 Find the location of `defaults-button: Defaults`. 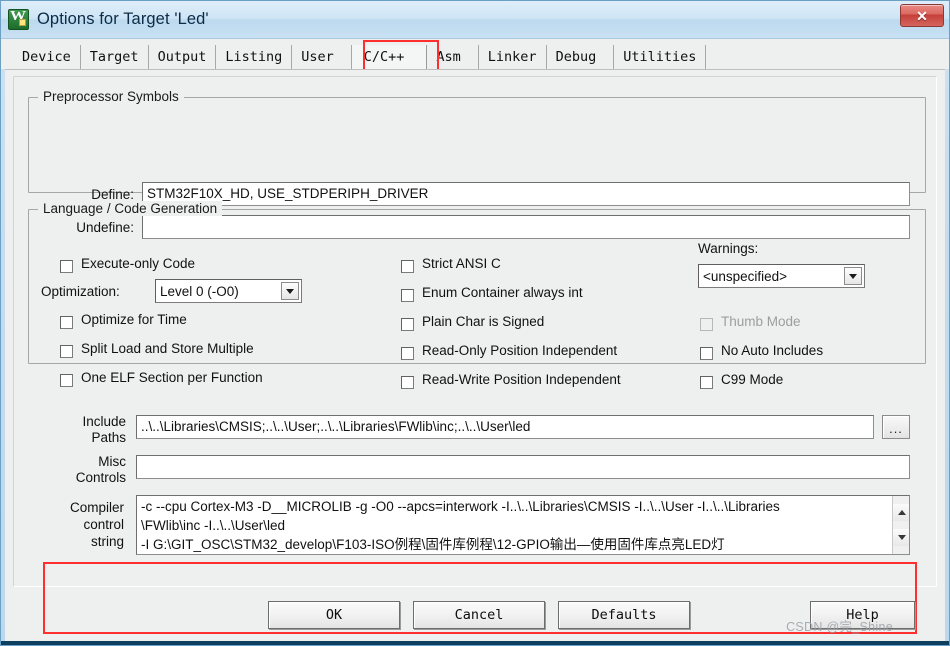

defaults-button: Defaults is located at coordinates (624, 615).